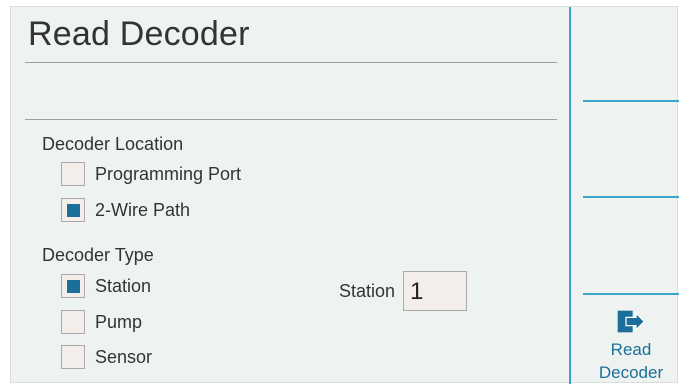 The image size is (681, 384). I want to click on station-field: Station 1, so click(403, 291).